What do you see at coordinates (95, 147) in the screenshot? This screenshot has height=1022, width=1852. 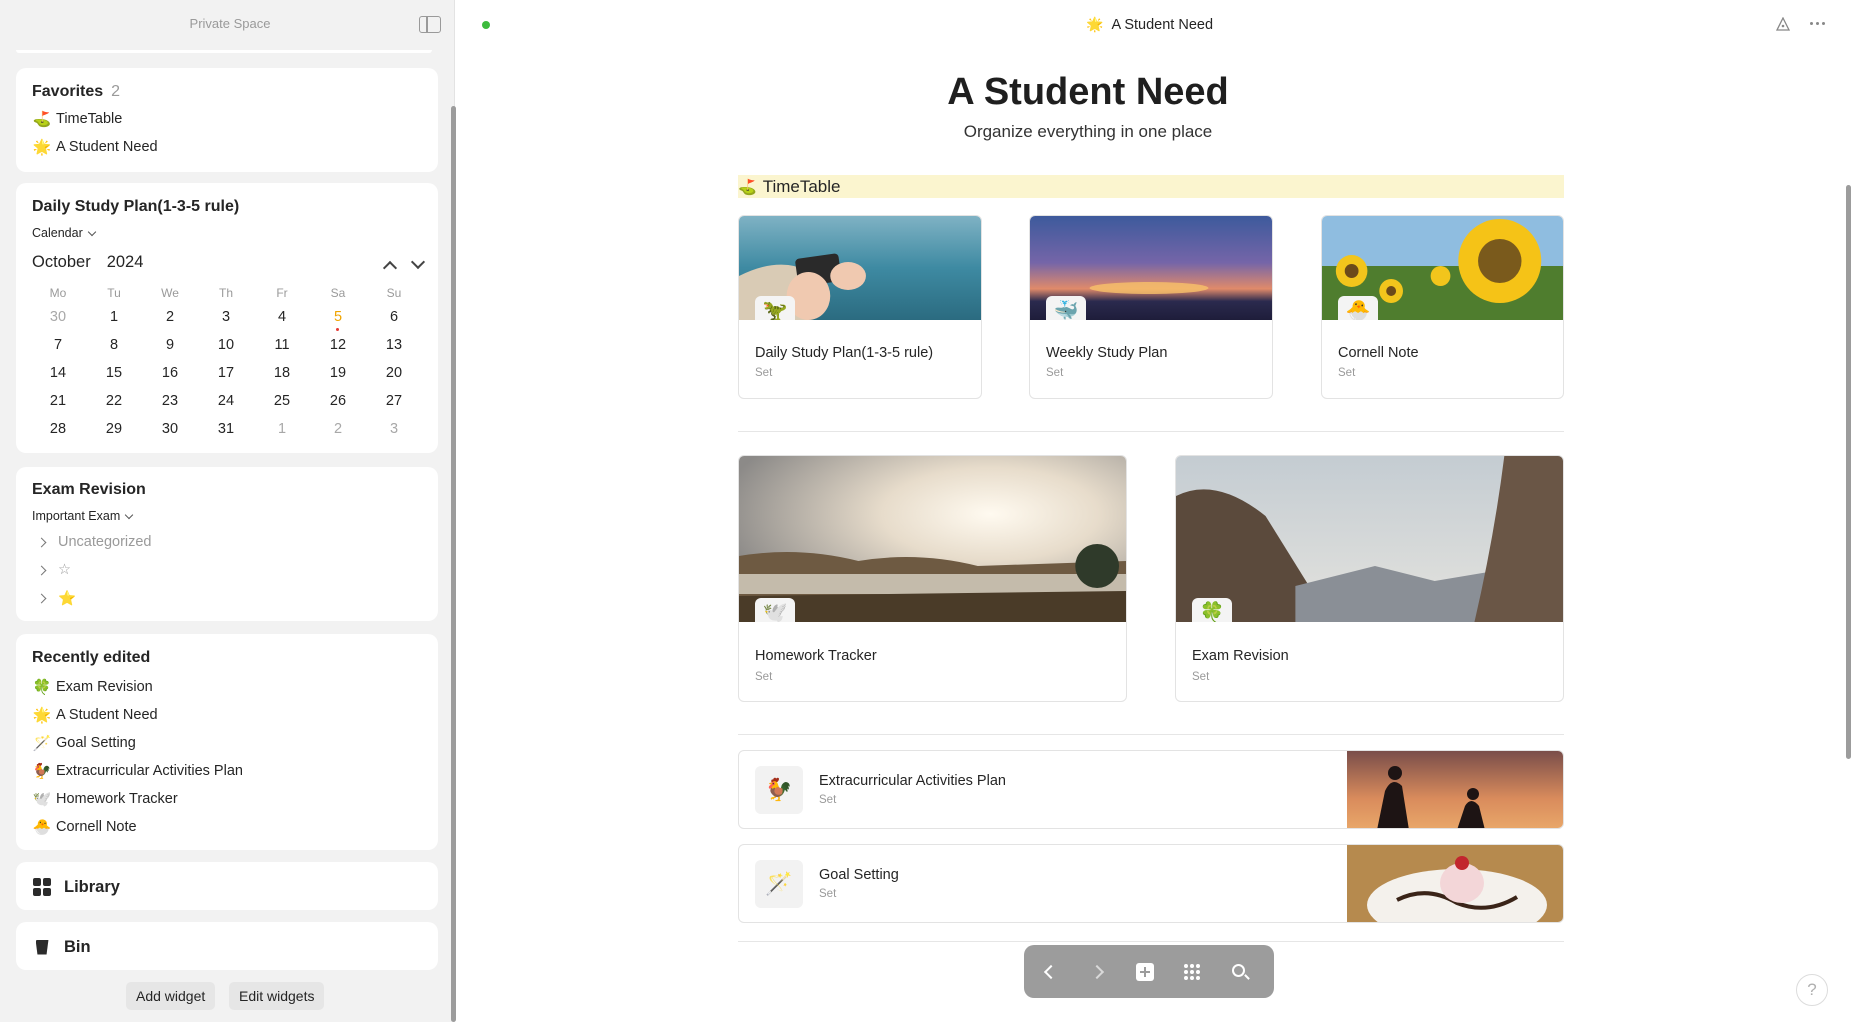 I see `favorite-item-student-need: 🌟 A Student Need` at bounding box center [95, 147].